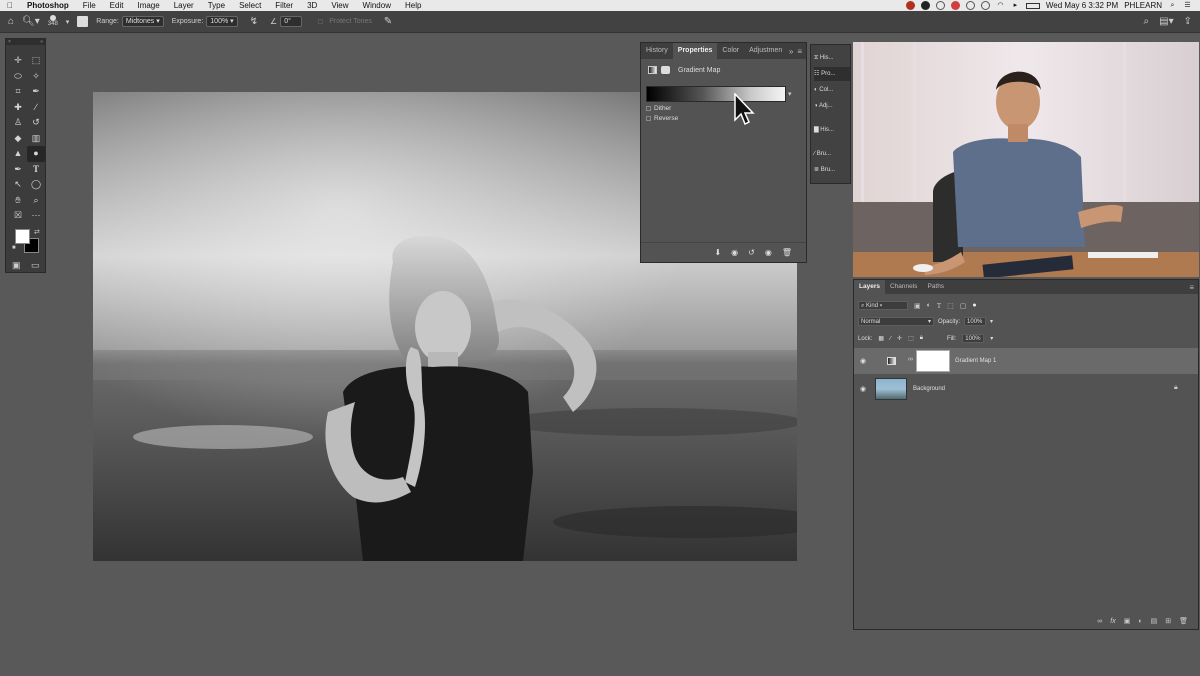 This screenshot has width=1200, height=676. Describe the element at coordinates (254, 21) in the screenshot. I see `airbrush-icon: ↯` at that location.